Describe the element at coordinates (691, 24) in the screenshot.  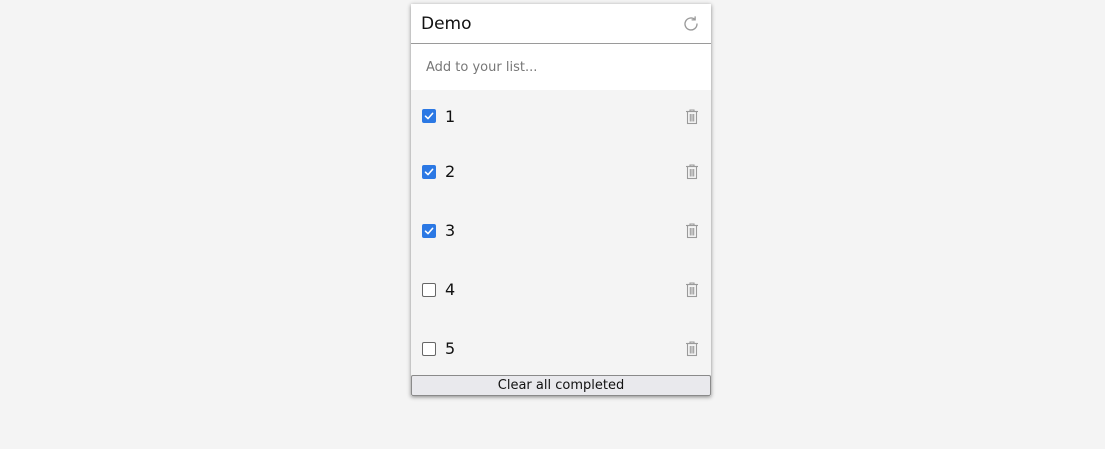
I see `refresh-icon` at that location.